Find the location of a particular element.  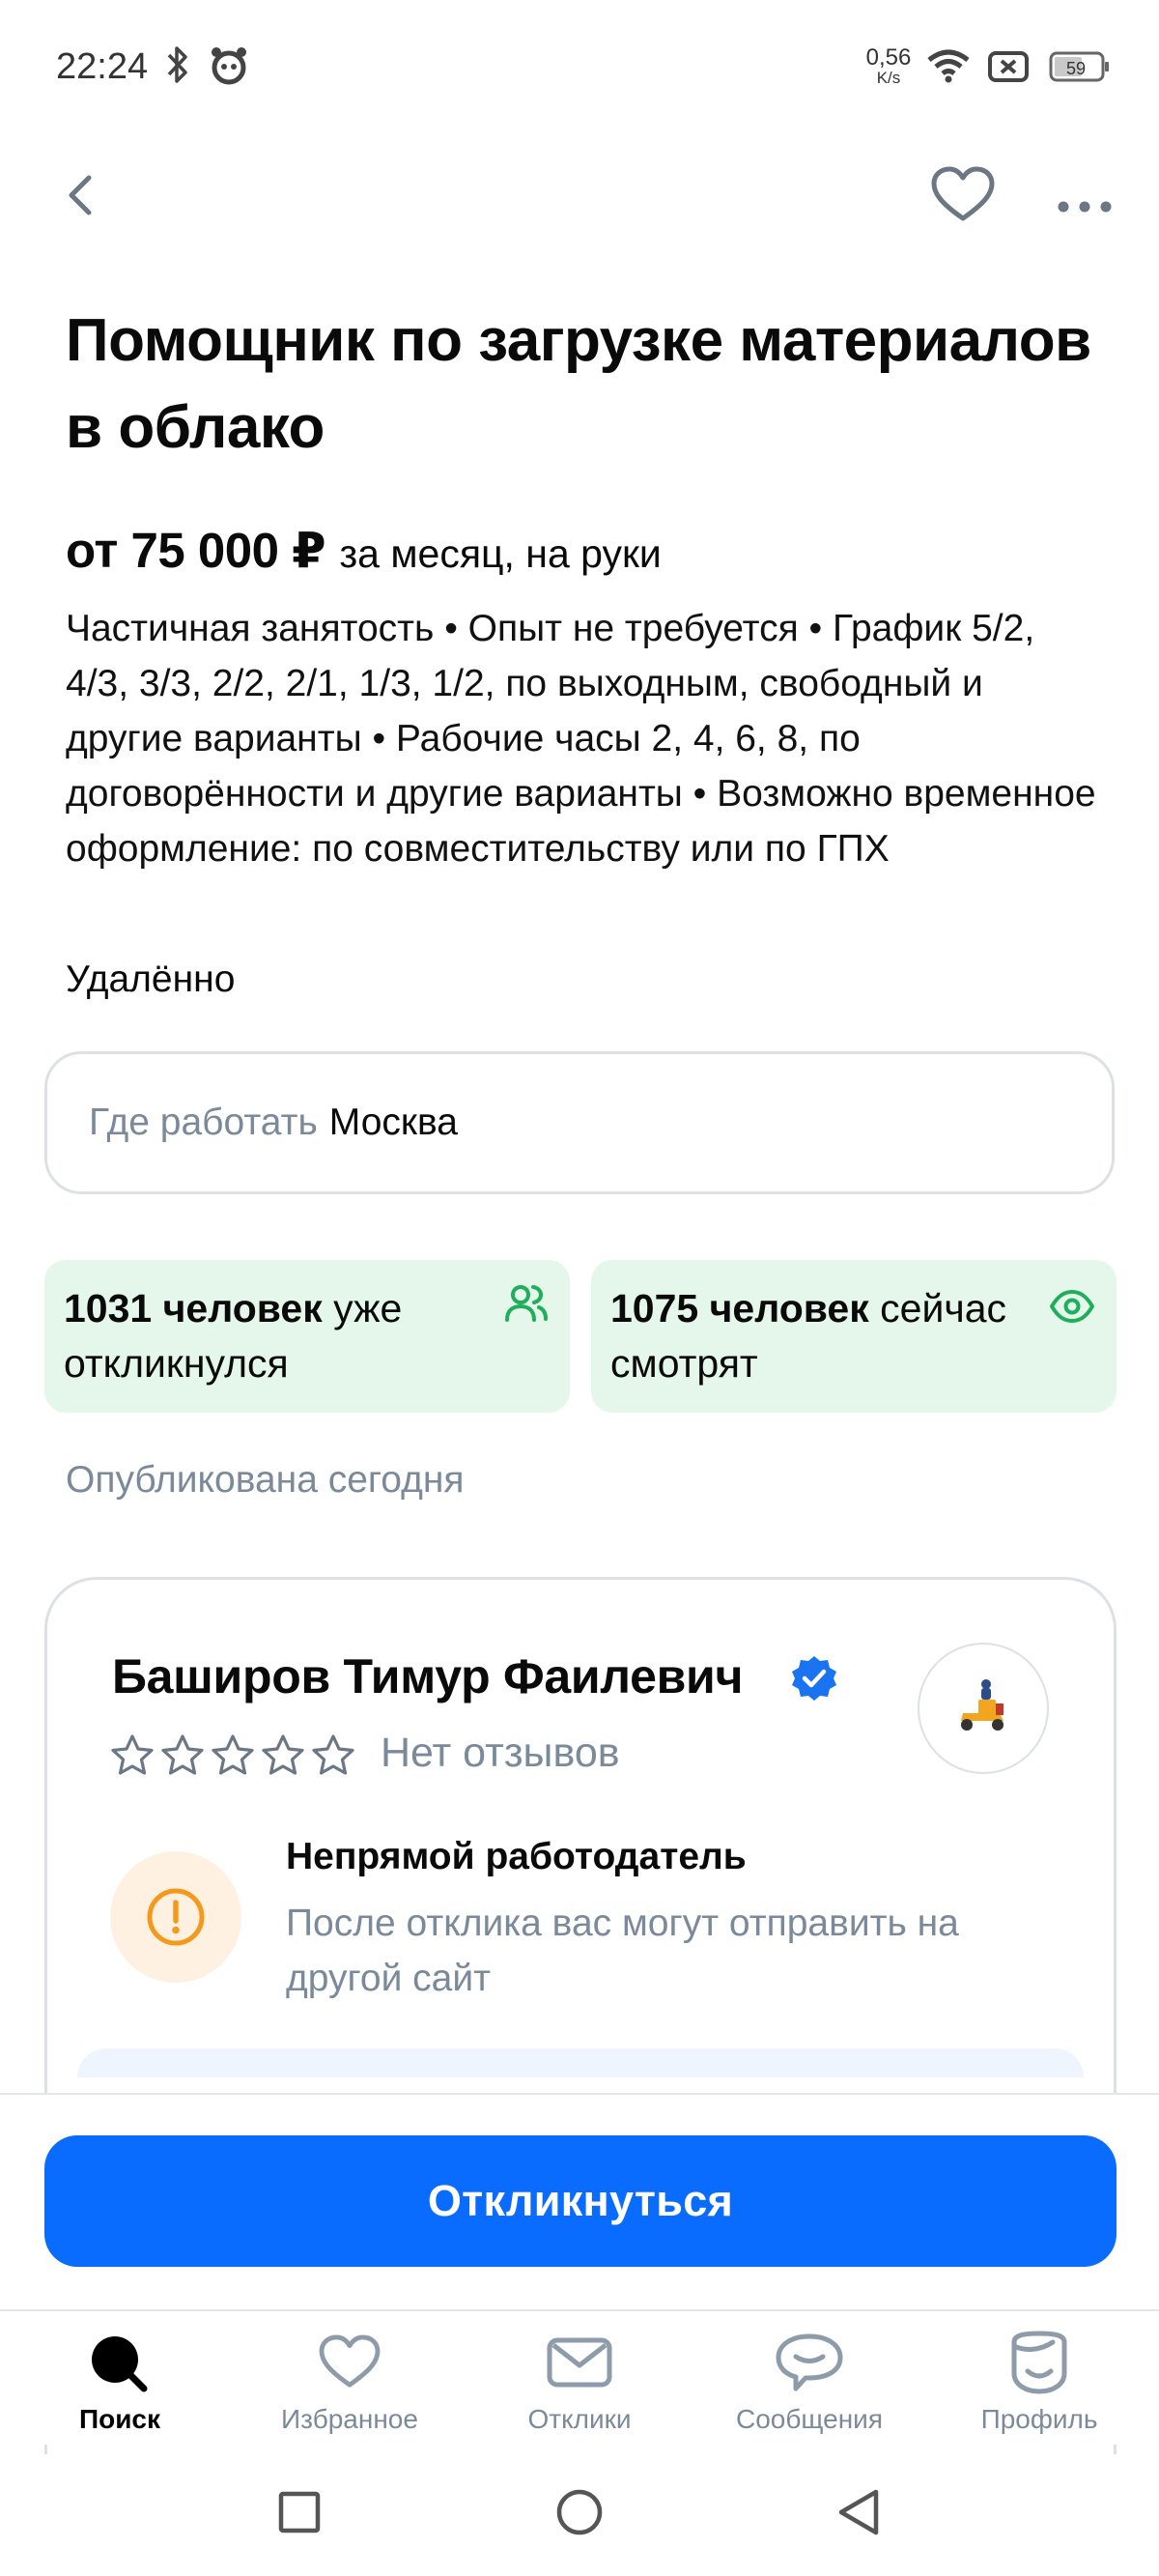

apply-button: Откликнуться is located at coordinates (580, 2201).